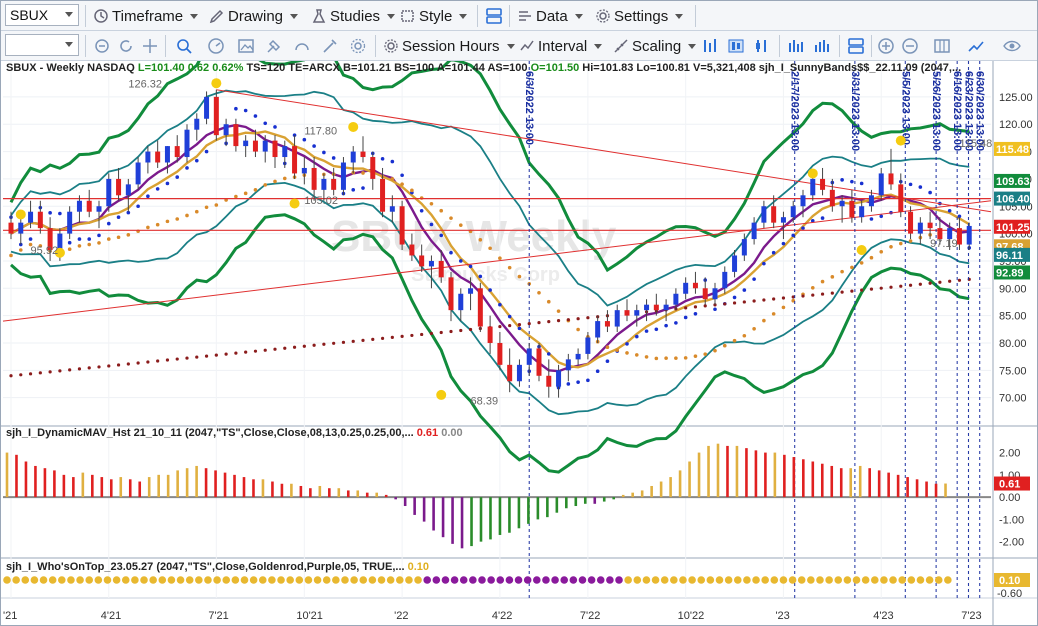 The width and height of the screenshot is (1038, 626). Describe the element at coordinates (101, 16) in the screenshot. I see `timeframe-icon` at that location.